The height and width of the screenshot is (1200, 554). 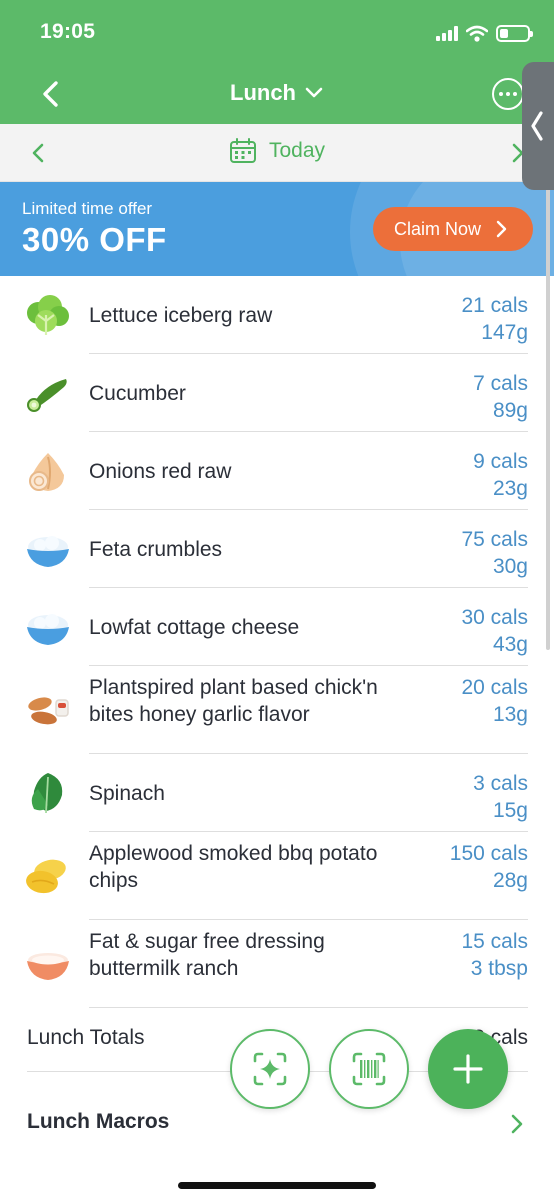 What do you see at coordinates (500, 475) in the screenshot?
I see `food-nutrition: 9 cals 23g` at bounding box center [500, 475].